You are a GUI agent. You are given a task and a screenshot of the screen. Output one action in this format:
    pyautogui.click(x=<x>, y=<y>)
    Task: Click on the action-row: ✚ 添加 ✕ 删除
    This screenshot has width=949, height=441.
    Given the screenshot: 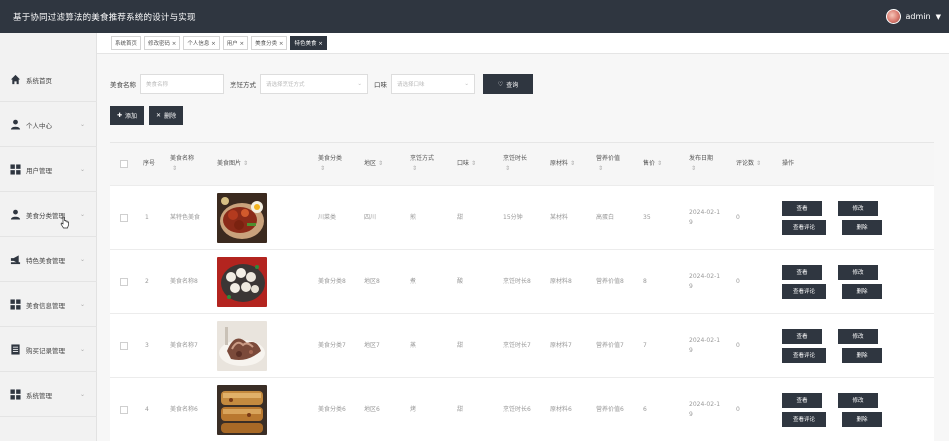 What is the action you would take?
    pyautogui.click(x=147, y=115)
    